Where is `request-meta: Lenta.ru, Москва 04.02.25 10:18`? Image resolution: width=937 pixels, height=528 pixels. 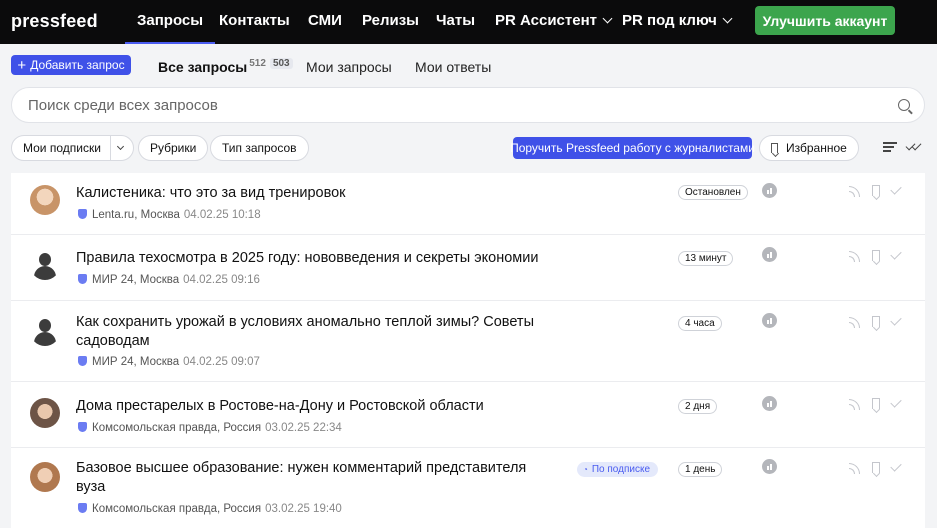 request-meta: Lenta.ru, Москва 04.02.25 10:18 is located at coordinates (169, 214).